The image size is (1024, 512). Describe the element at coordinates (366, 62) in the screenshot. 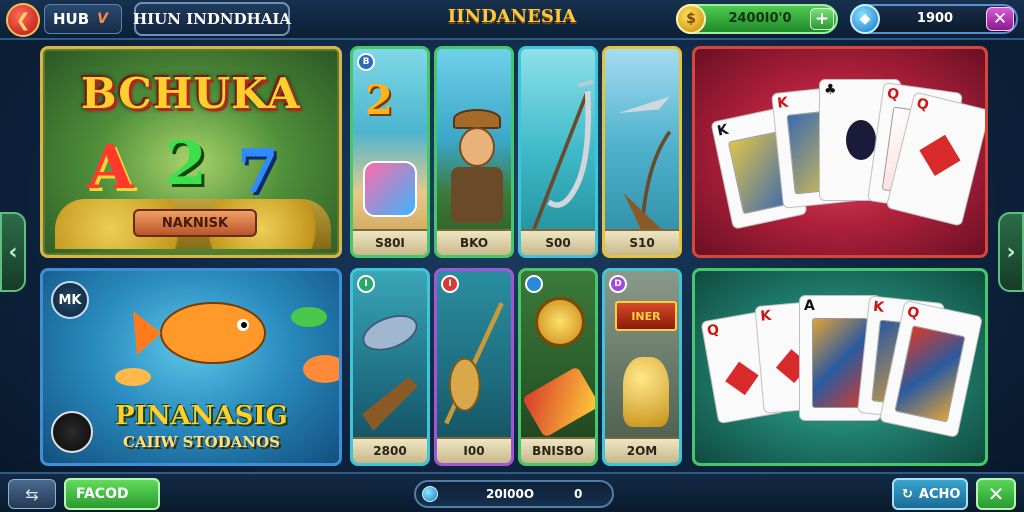

I see `card-badge: B` at that location.